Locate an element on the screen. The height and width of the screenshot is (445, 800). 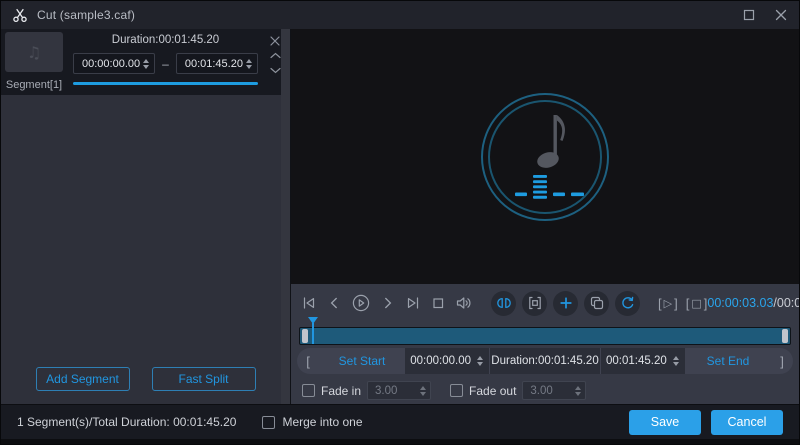
step-backward-icon is located at coordinates (334, 303).